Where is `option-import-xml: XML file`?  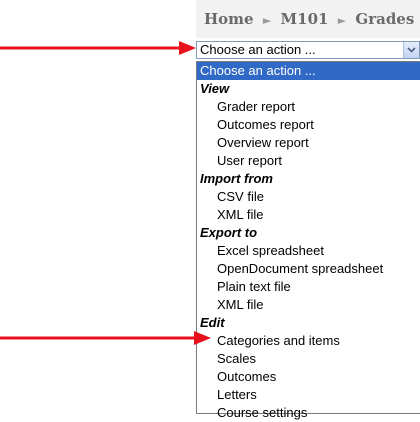
option-import-xml: XML file is located at coordinates (308, 215).